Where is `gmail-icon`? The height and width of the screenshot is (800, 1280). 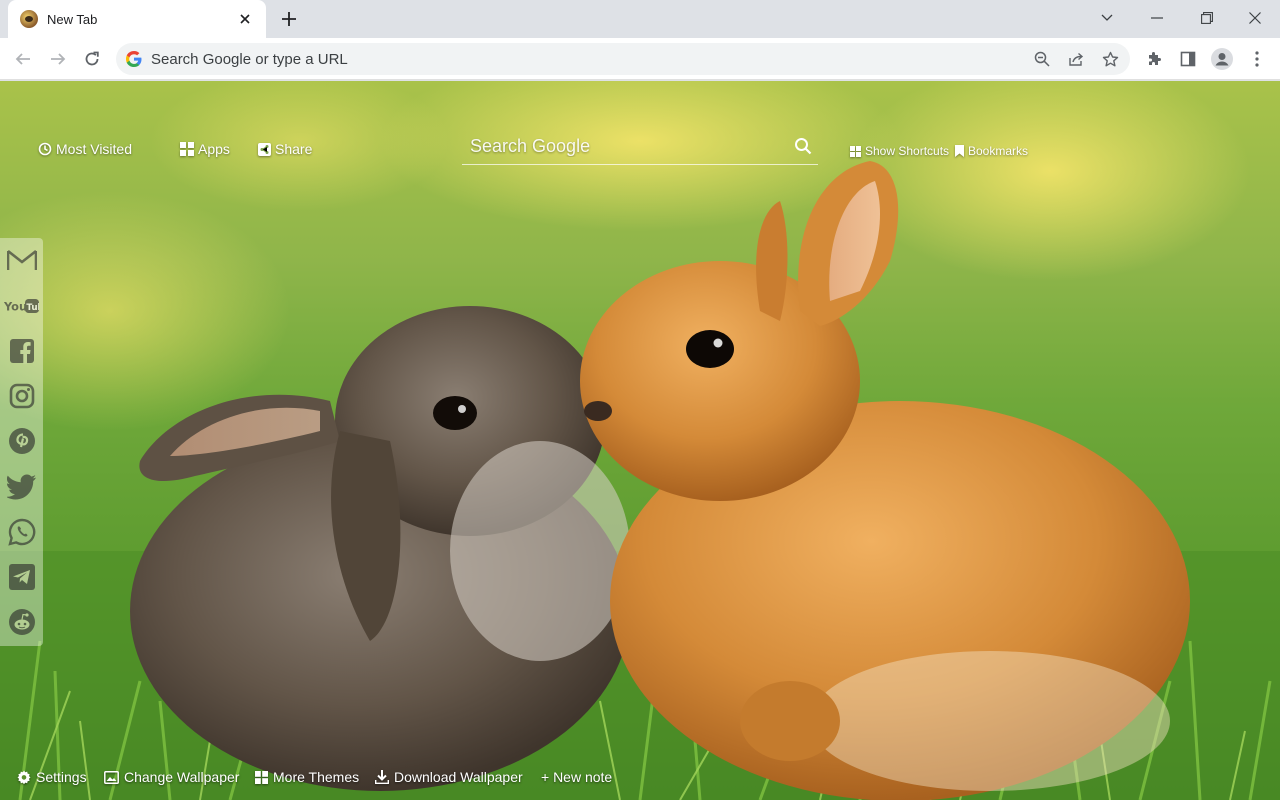
gmail-icon is located at coordinates (21, 259).